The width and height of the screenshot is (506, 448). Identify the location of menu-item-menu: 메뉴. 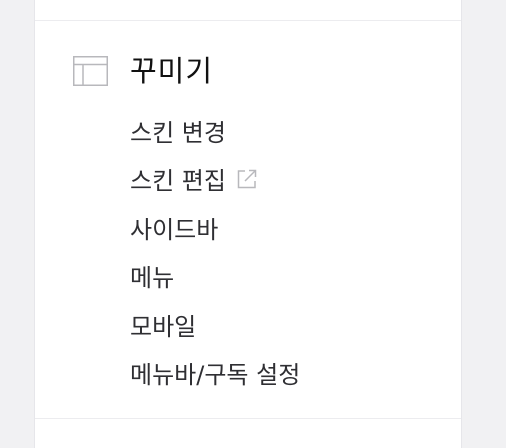
(215, 276).